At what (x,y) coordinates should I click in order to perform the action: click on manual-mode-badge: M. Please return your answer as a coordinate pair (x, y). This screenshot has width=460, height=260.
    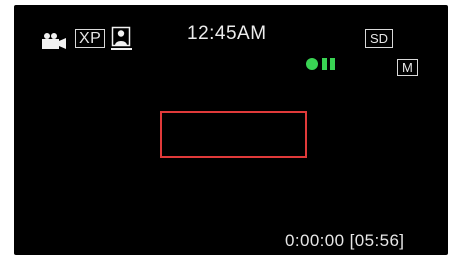
    Looking at the image, I should click on (407, 67).